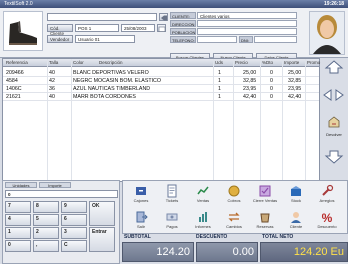 This screenshot has height=264, width=348. Describe the element at coordinates (74, 220) in the screenshot. I see `key-6: 6` at that location.